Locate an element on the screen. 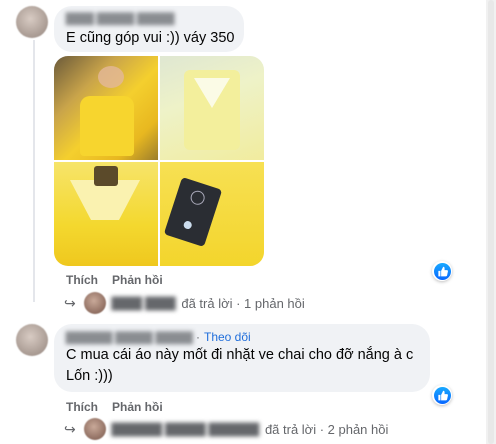  replies-summary: đã trả lời · 1 phản hồi is located at coordinates (243, 303).